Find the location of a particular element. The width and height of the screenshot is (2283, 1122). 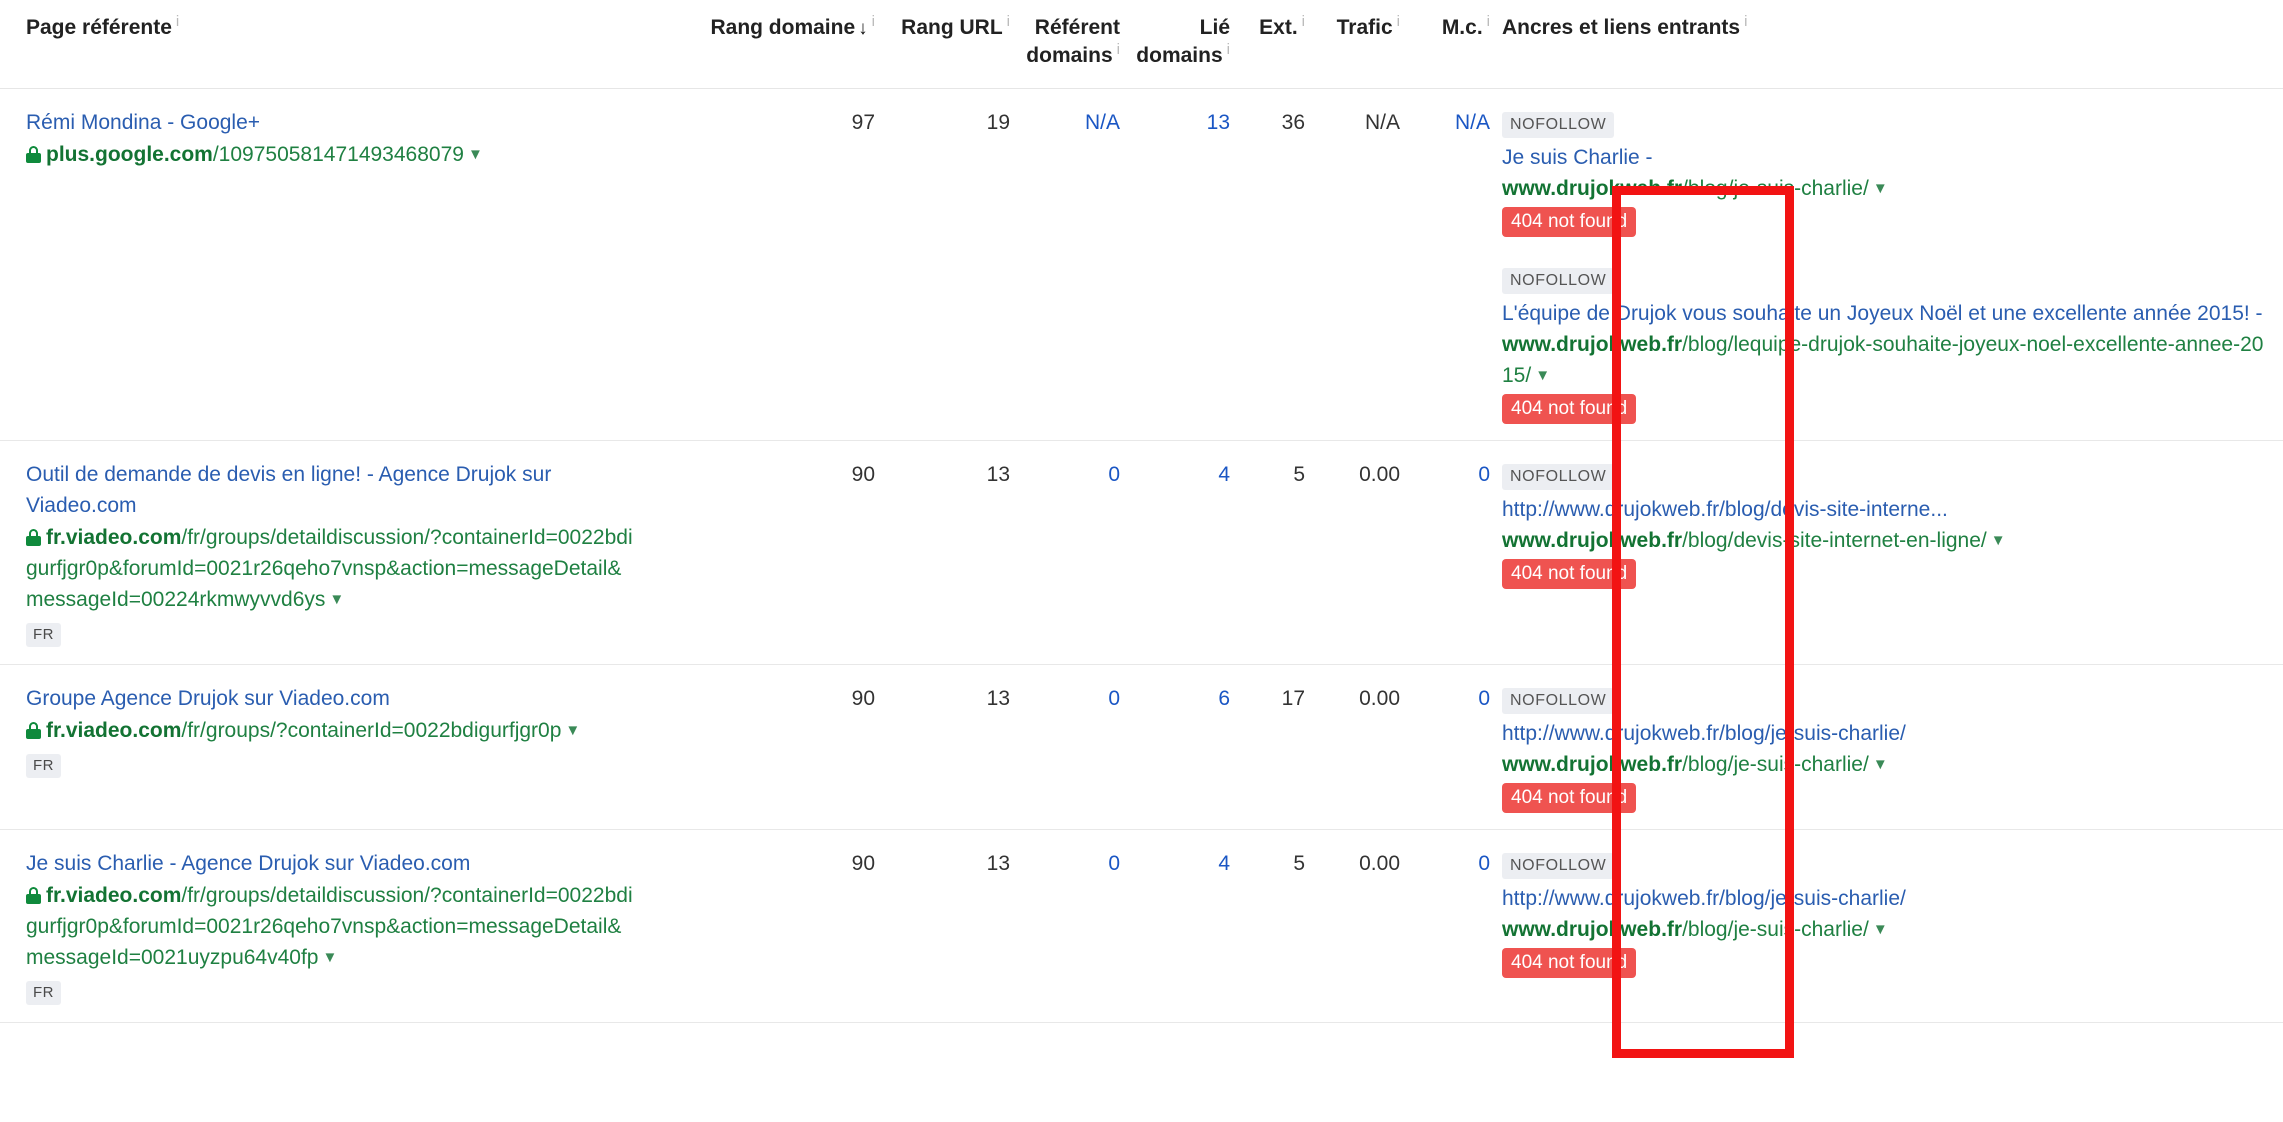

cell-trafic: 0.00 is located at coordinates (1352, 926).